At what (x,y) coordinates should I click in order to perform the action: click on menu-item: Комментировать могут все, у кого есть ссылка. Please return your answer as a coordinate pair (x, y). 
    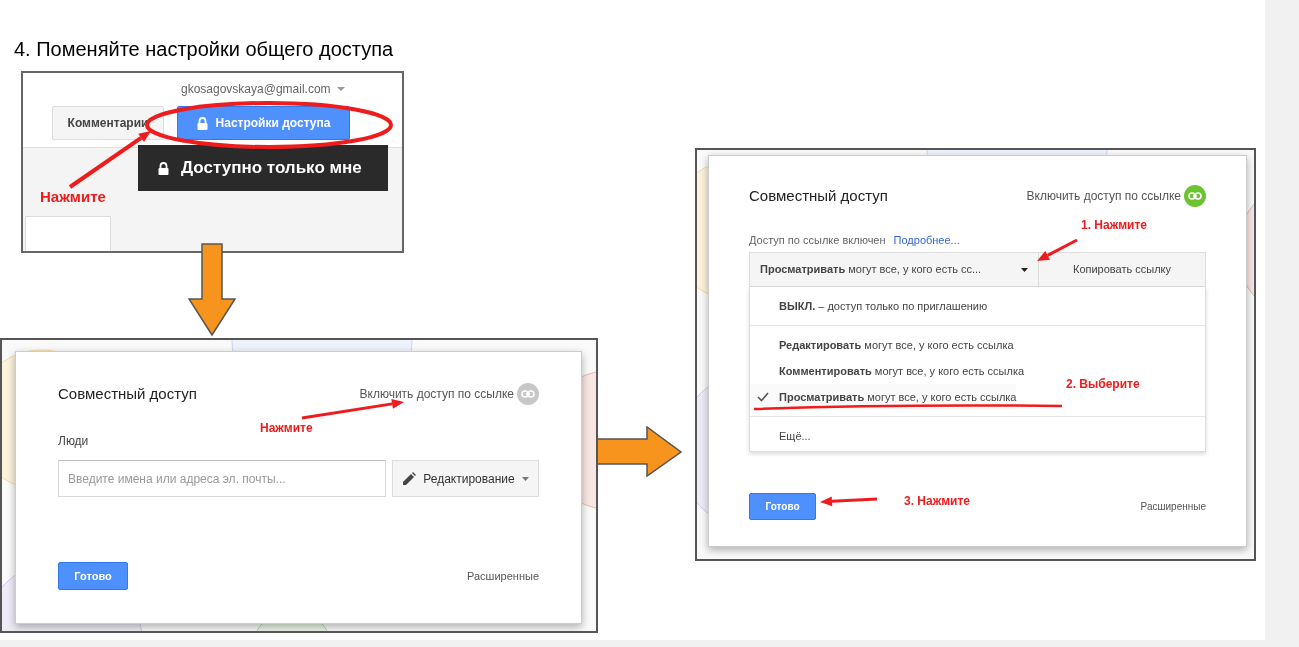
    Looking at the image, I should click on (887, 371).